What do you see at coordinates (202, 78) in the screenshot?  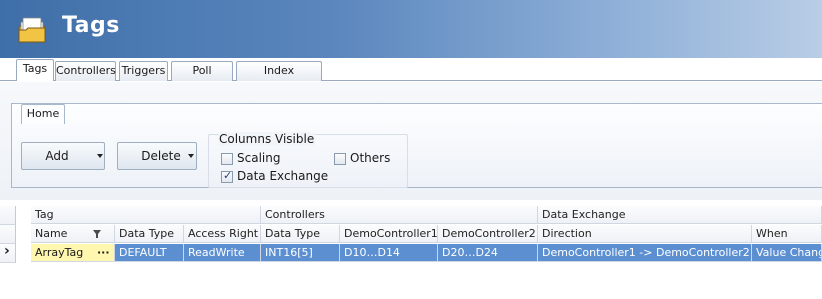 I see `tab-poll-groups: Poll Groups` at bounding box center [202, 78].